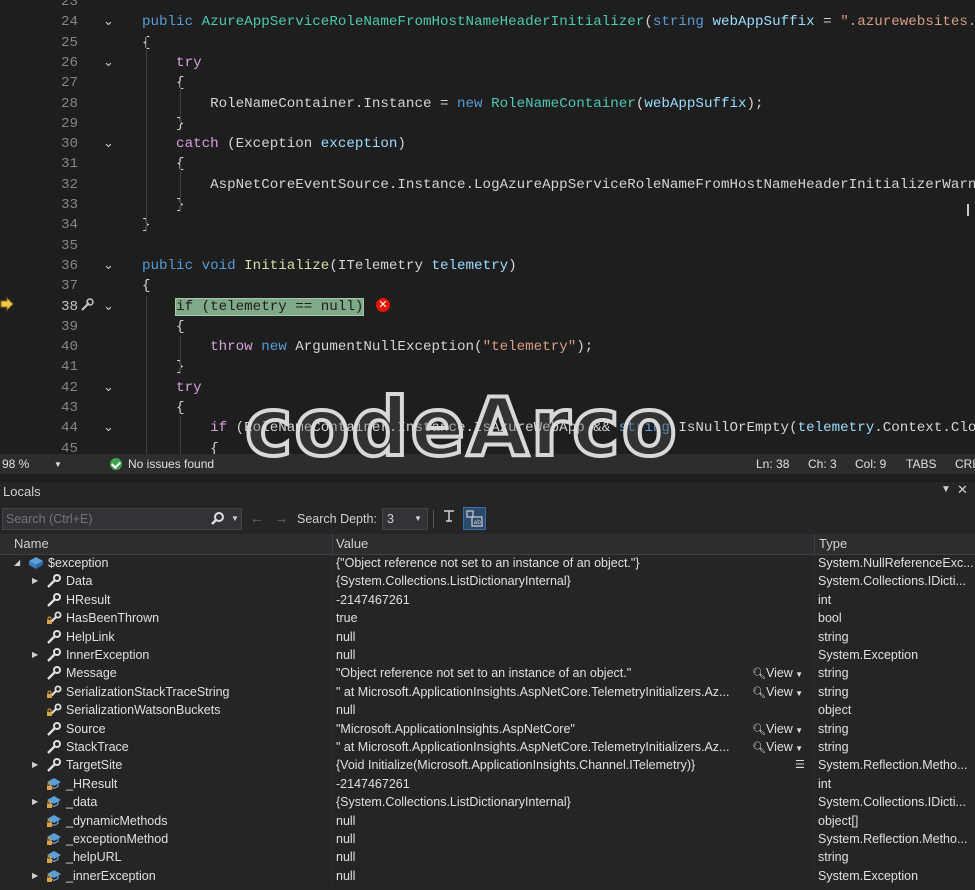 The image size is (975, 890). I want to click on locals-row: HResult -2147467261 int, so click(487, 599).